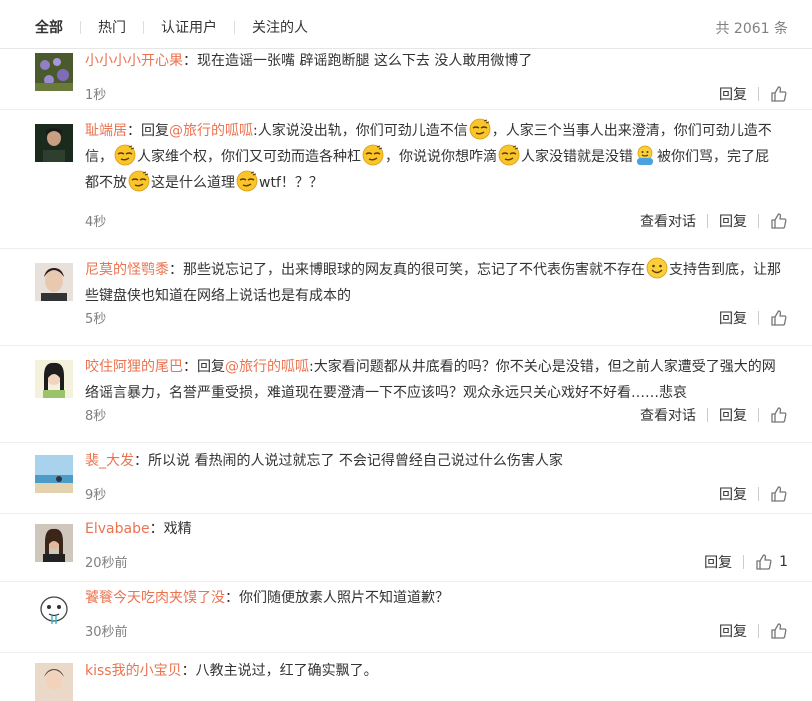 This screenshot has width=812, height=701. Describe the element at coordinates (117, 529) in the screenshot. I see `username-link: Elvababe` at that location.